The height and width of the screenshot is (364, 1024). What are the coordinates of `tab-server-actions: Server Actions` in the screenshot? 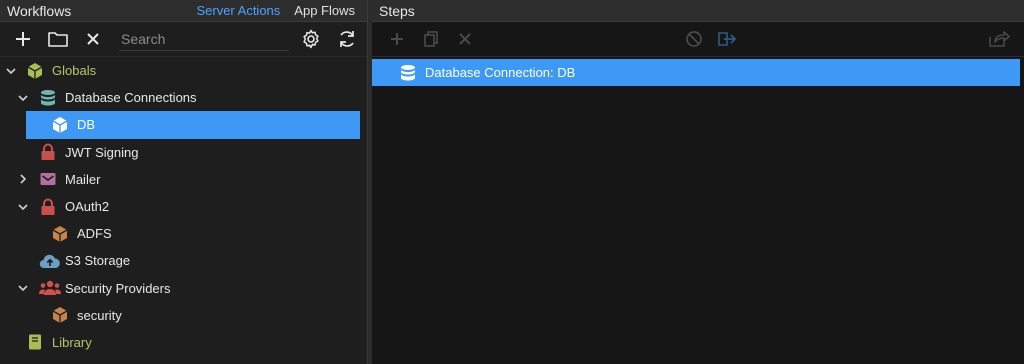 It's located at (238, 10).